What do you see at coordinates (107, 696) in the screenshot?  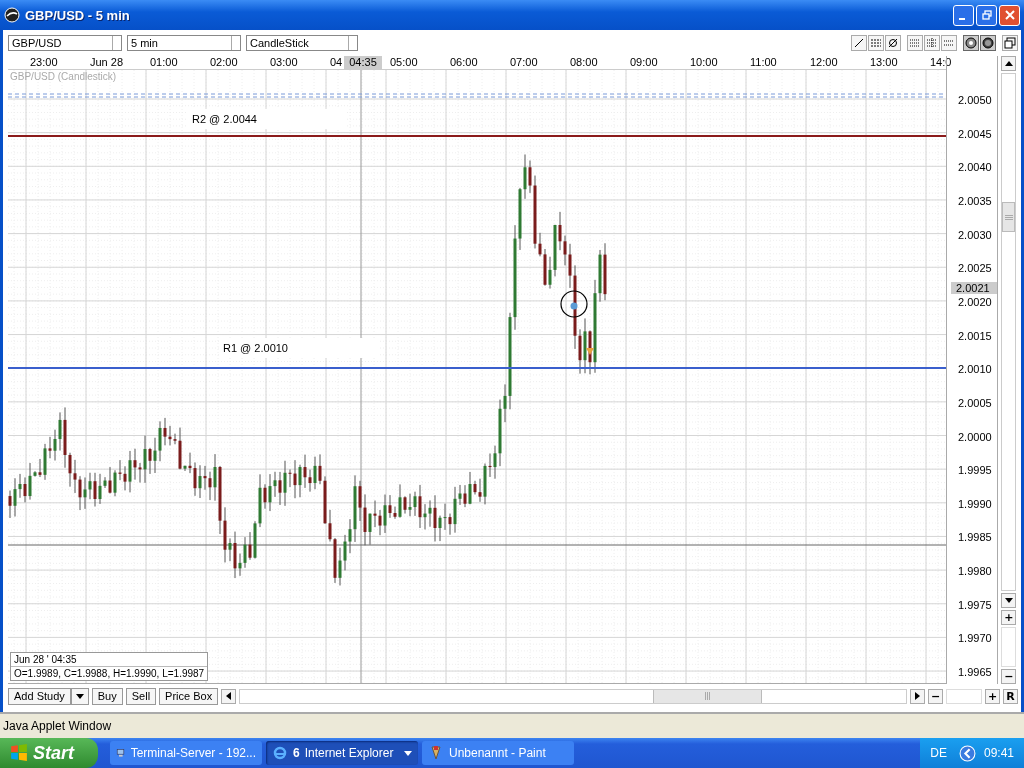 I see `buy-button: Buy` at bounding box center [107, 696].